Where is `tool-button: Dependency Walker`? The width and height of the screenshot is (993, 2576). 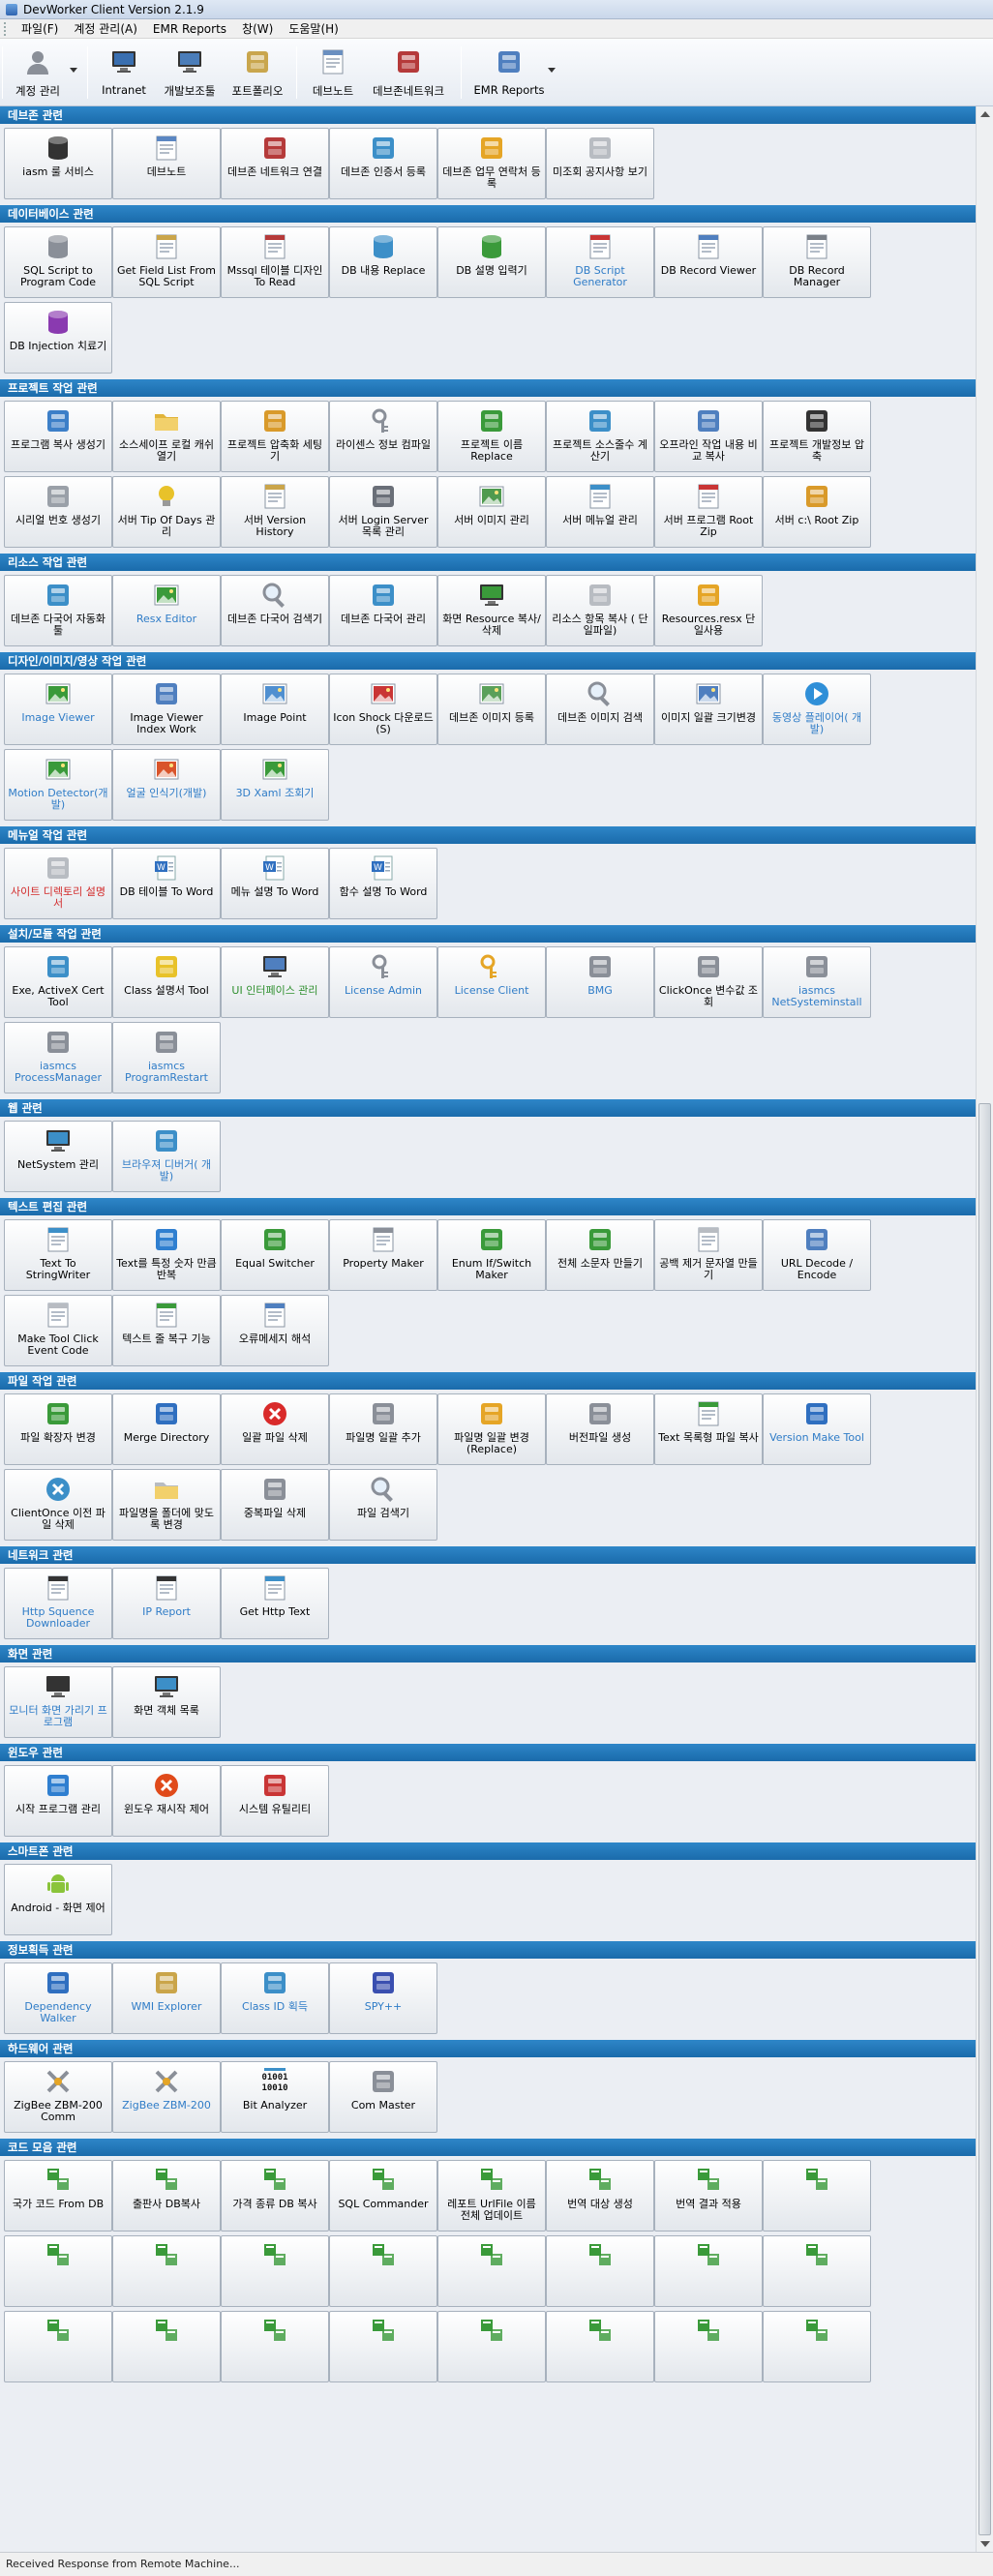 tool-button: Dependency Walker is located at coordinates (58, 1998).